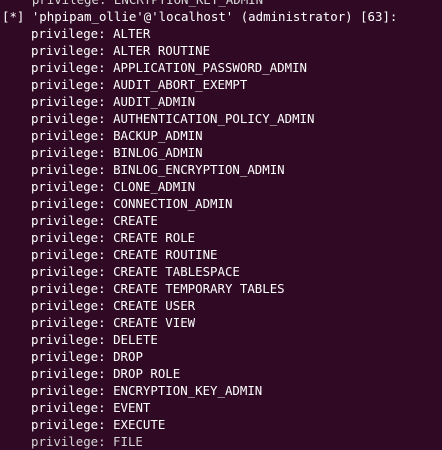 The width and height of the screenshot is (442, 450). I want to click on privilege-value: CLONE_ADMIN, so click(154, 186).